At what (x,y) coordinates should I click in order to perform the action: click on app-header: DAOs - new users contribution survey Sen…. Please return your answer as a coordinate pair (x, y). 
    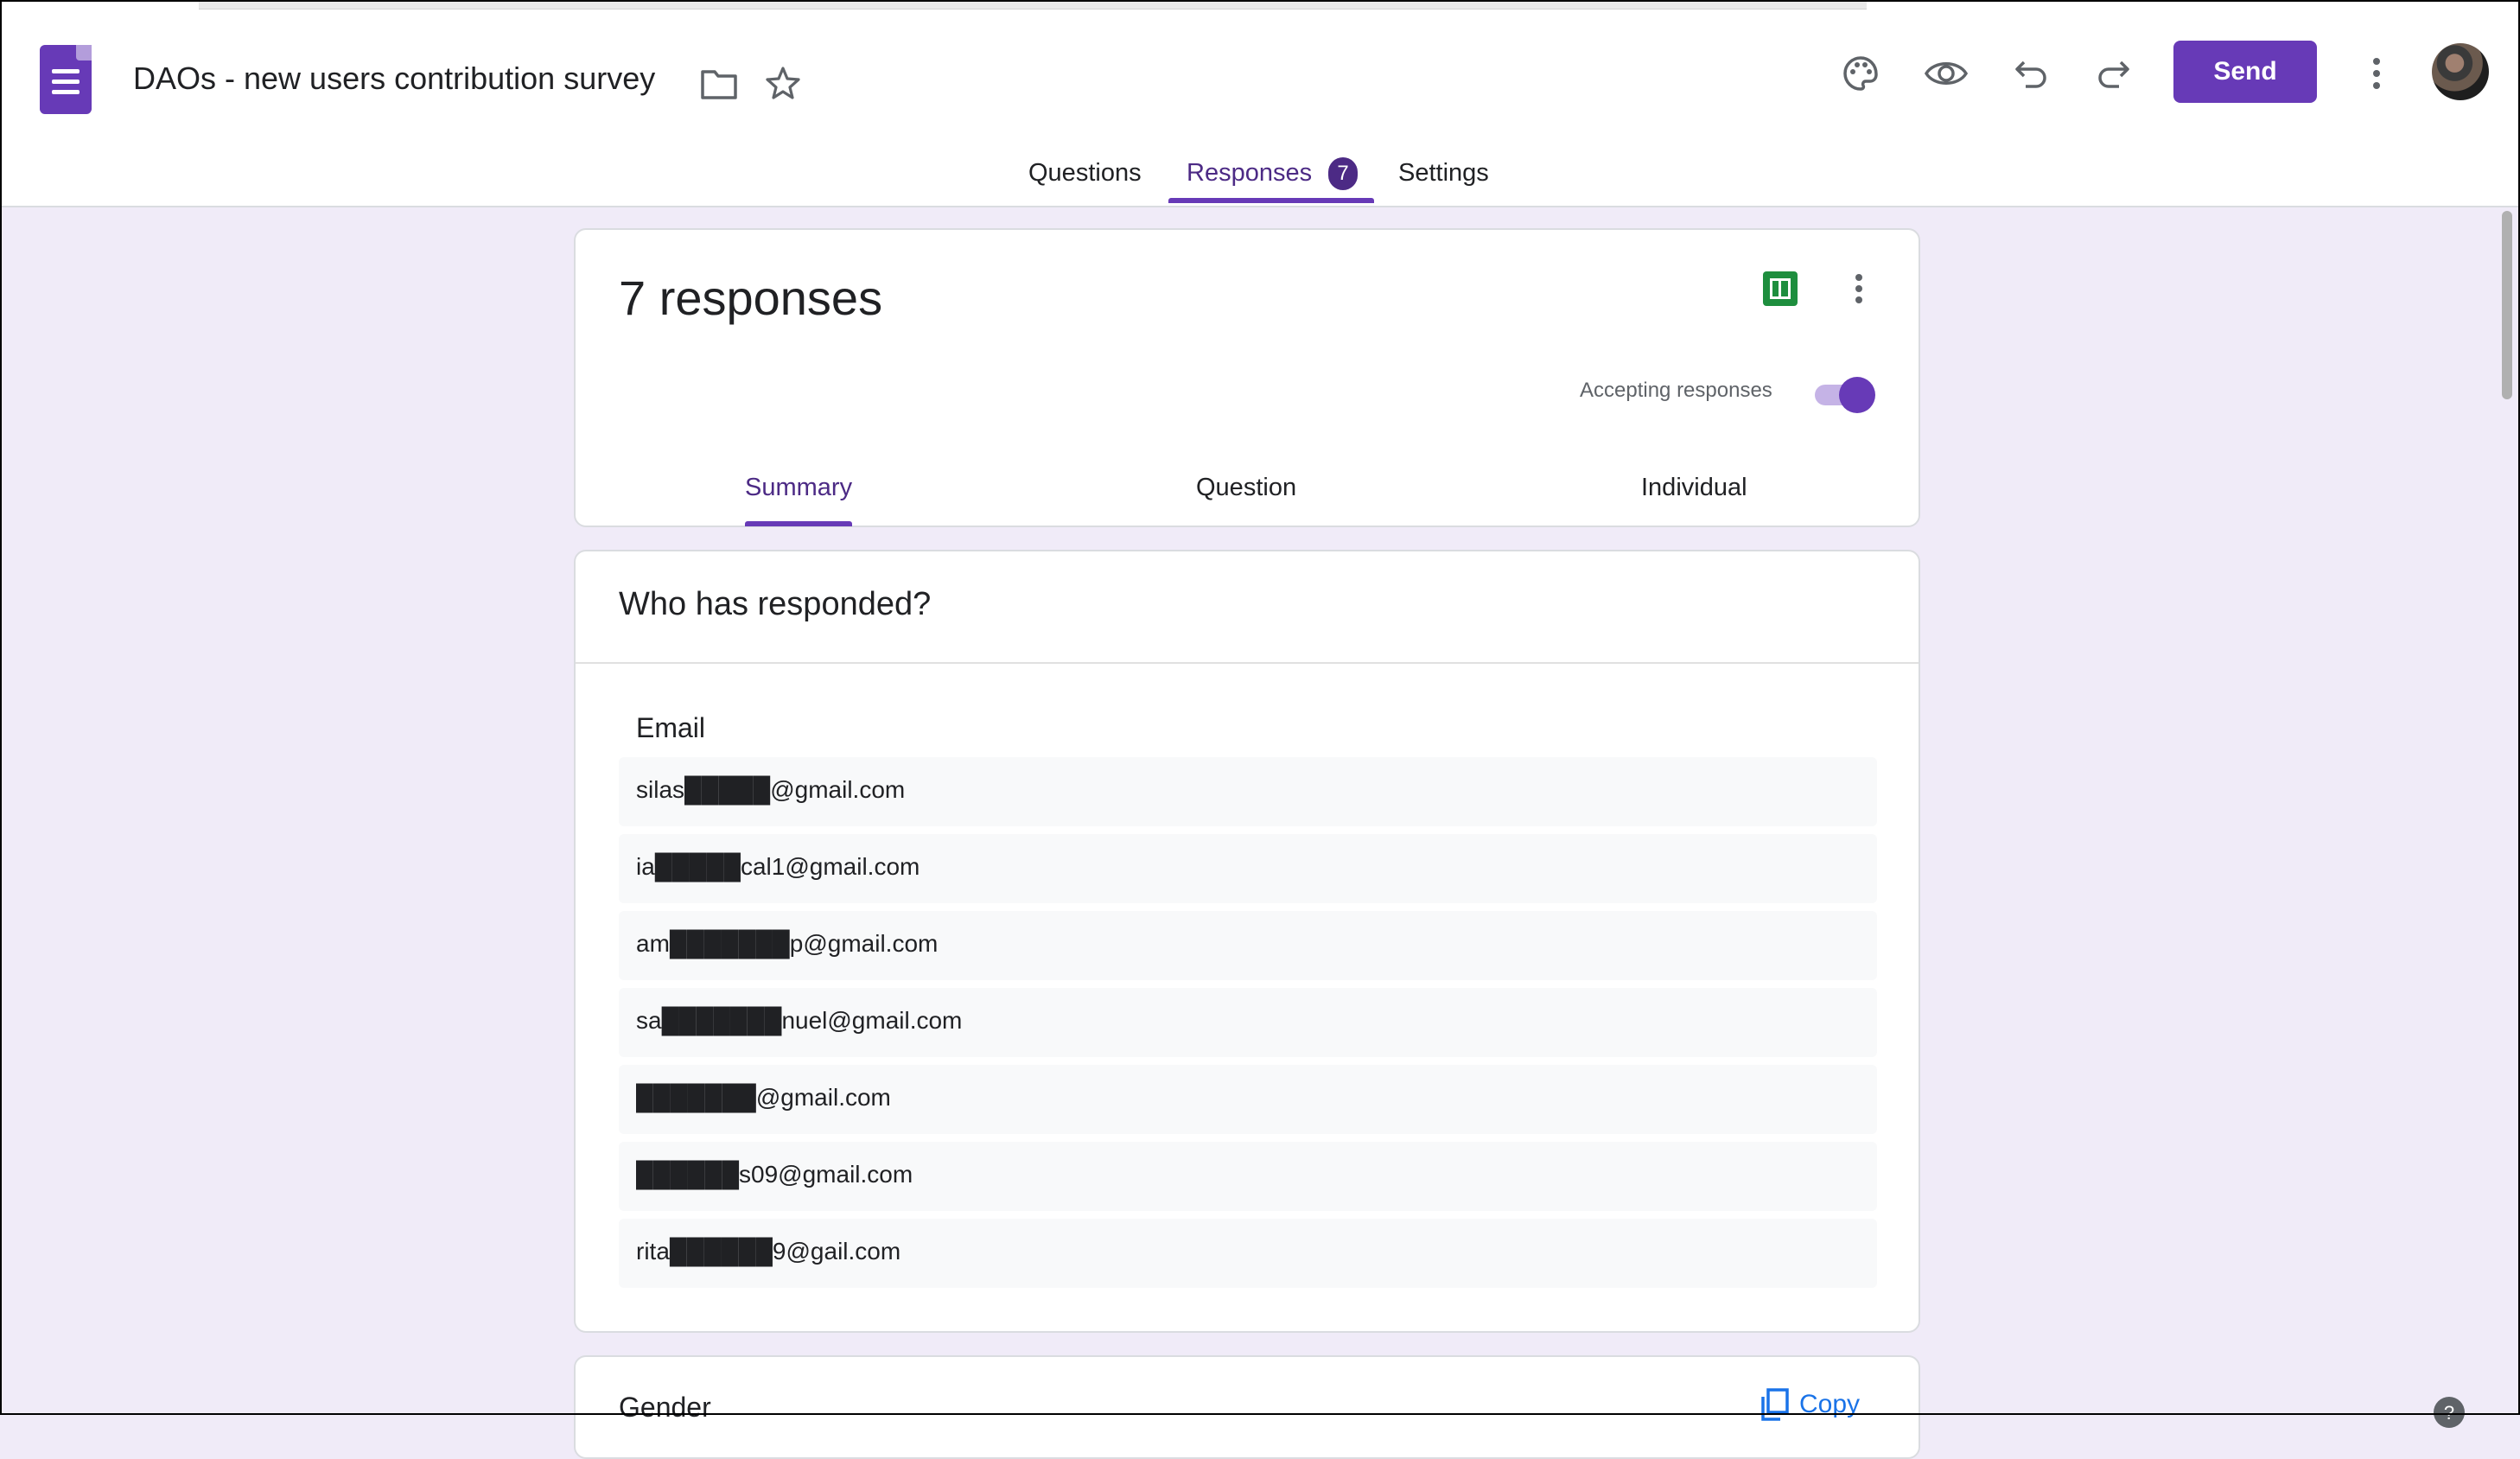
    Looking at the image, I should click on (1260, 103).